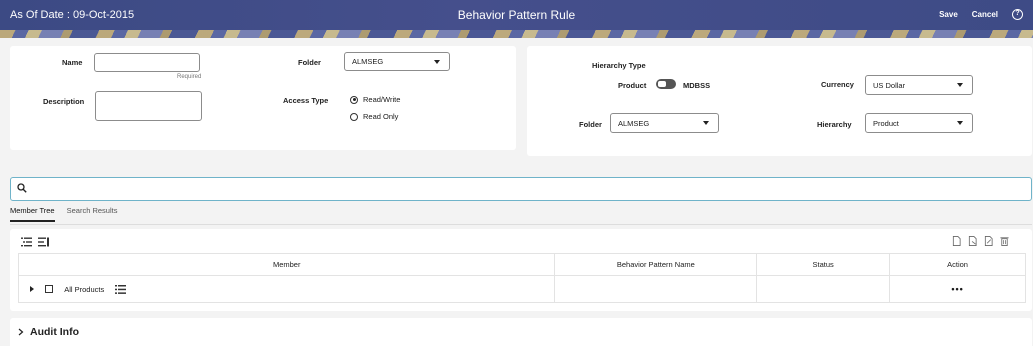 This screenshot has height=346, width=1033. I want to click on name-label: Name, so click(72, 62).